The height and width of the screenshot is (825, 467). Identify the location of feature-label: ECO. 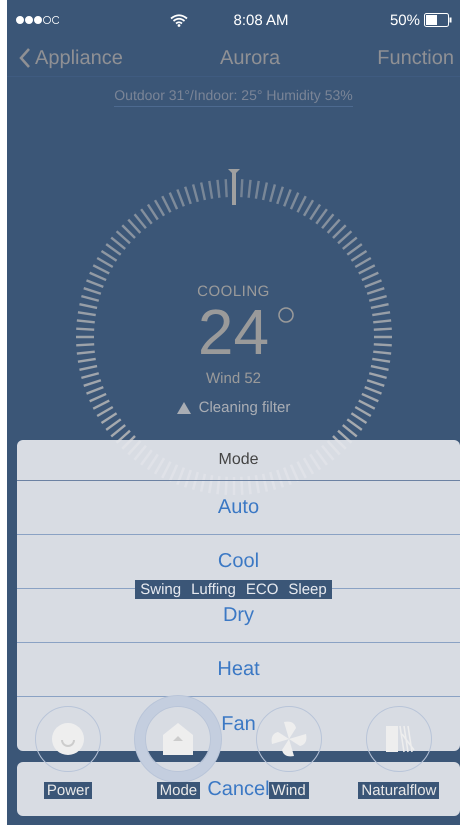
(262, 589).